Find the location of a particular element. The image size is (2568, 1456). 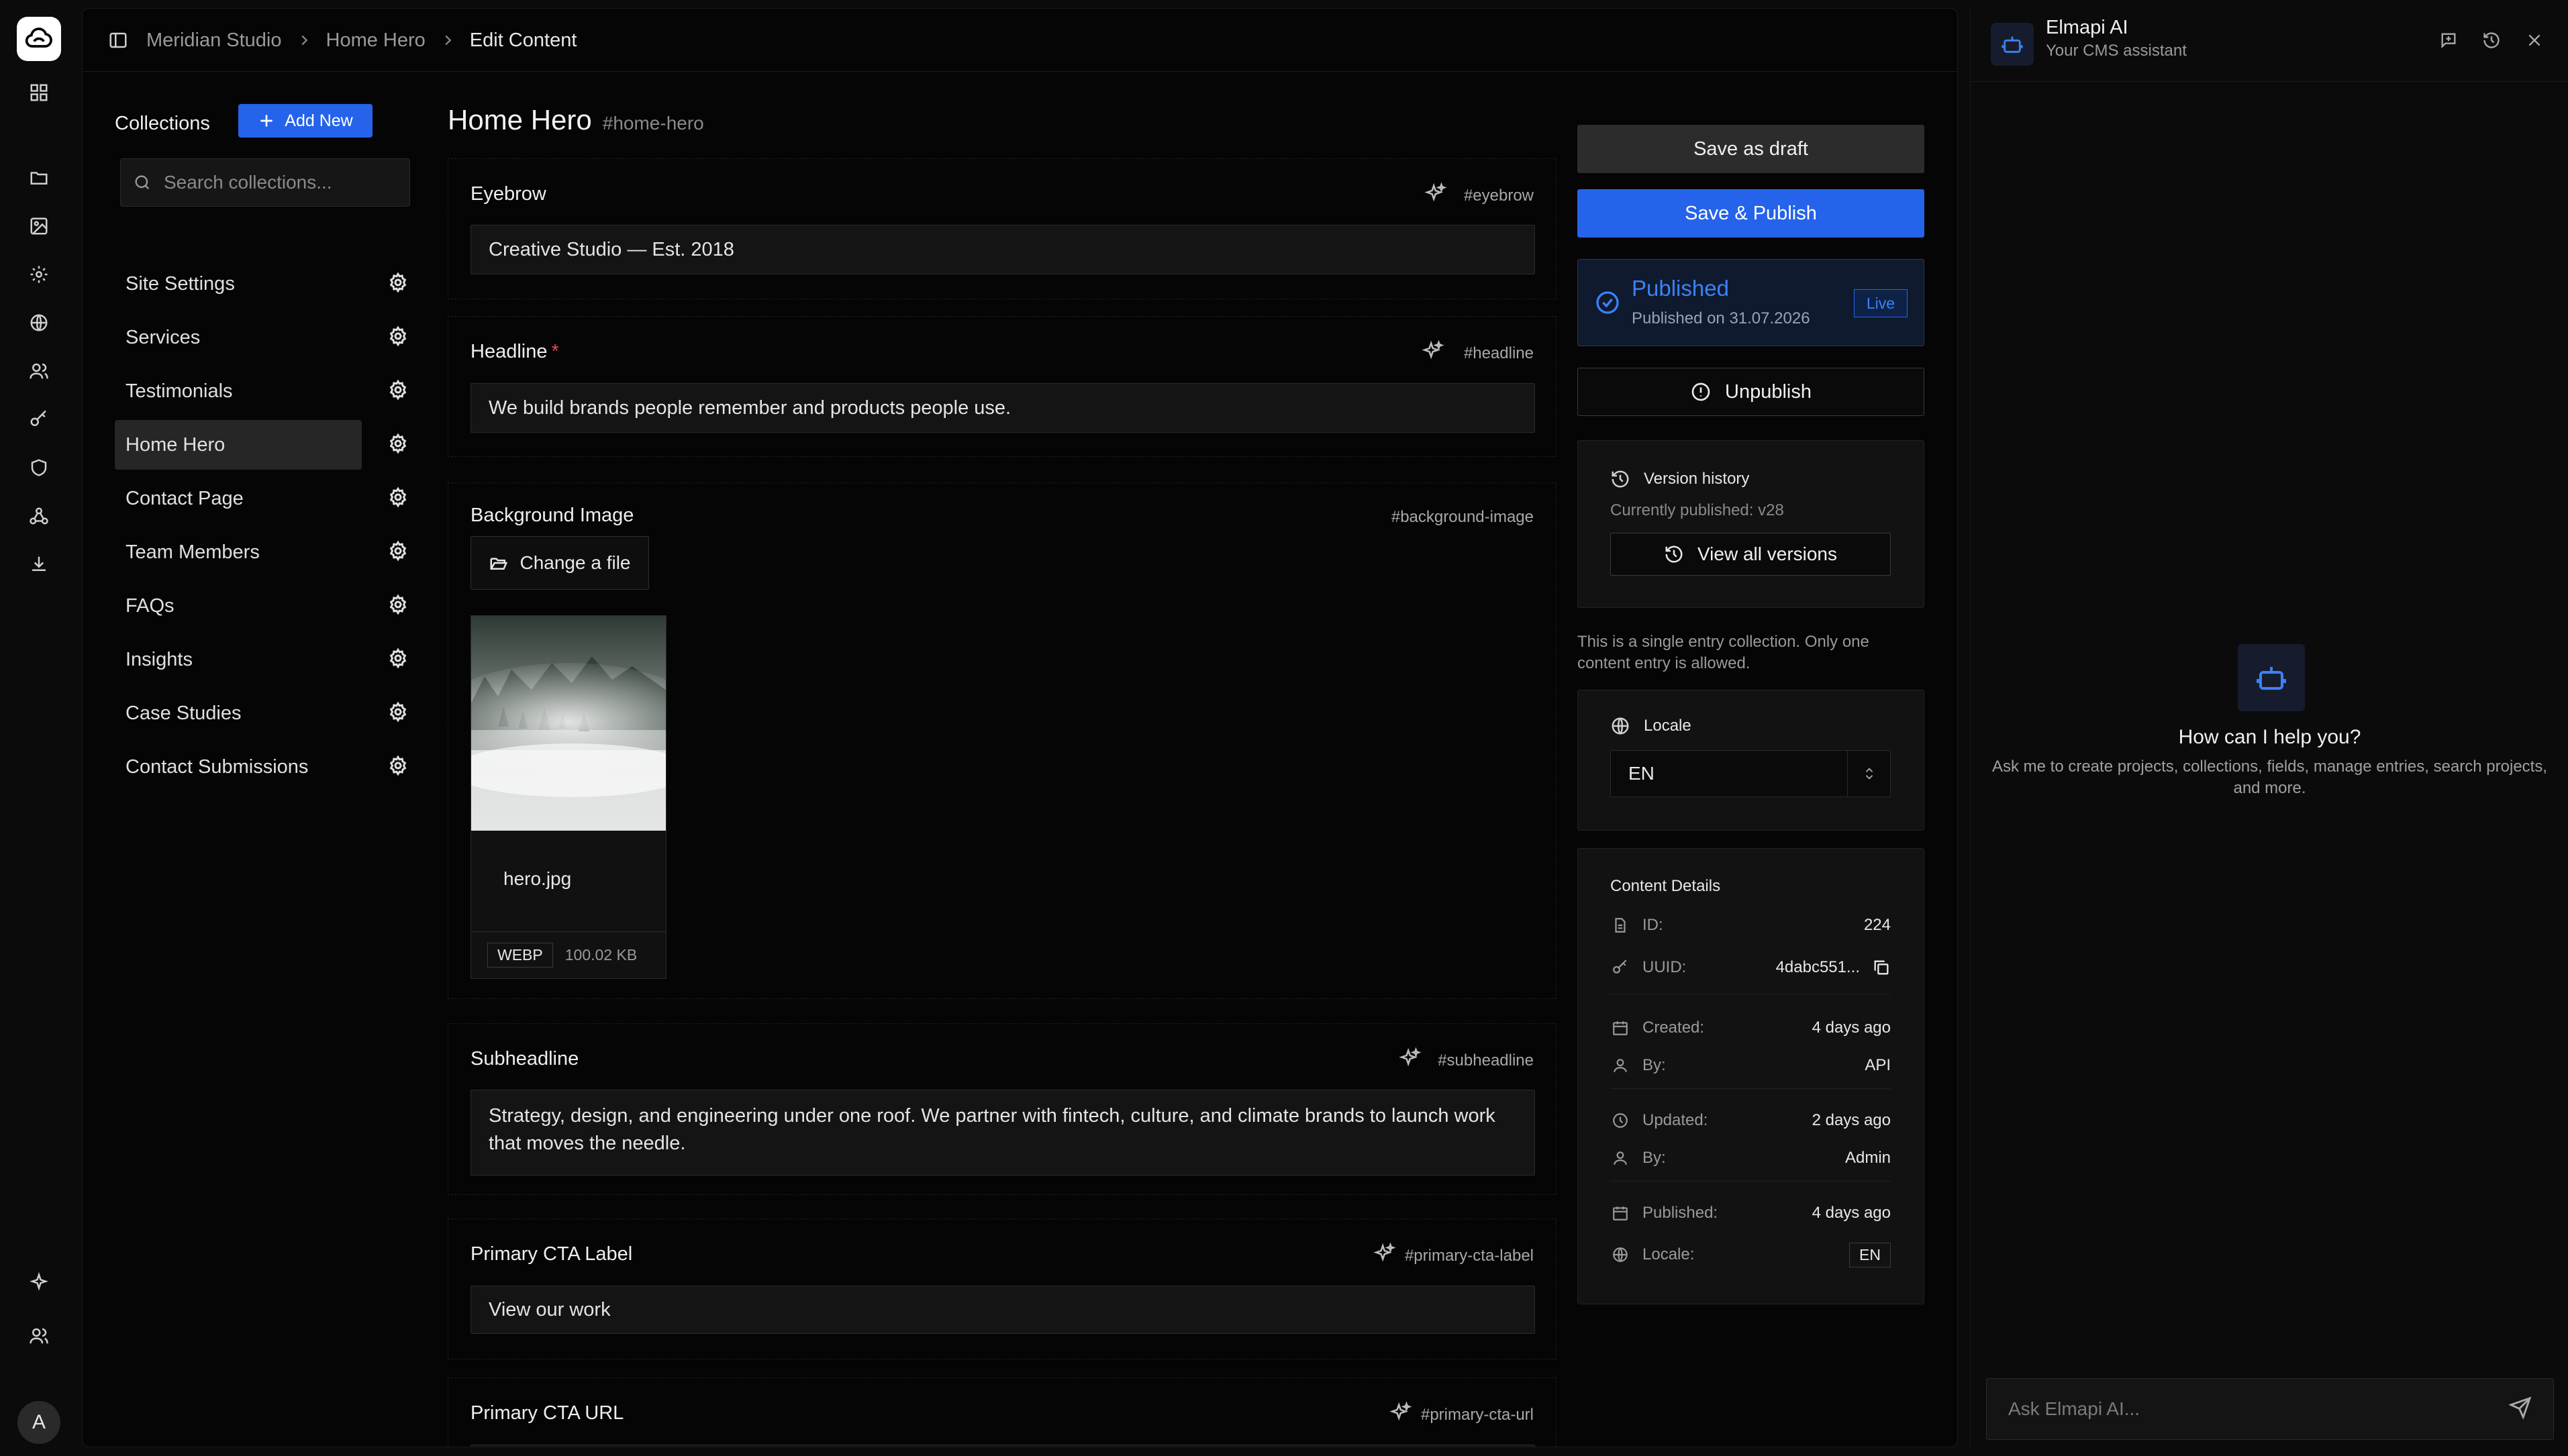

detail-published: Published: 4 days ago is located at coordinates (1750, 1213).